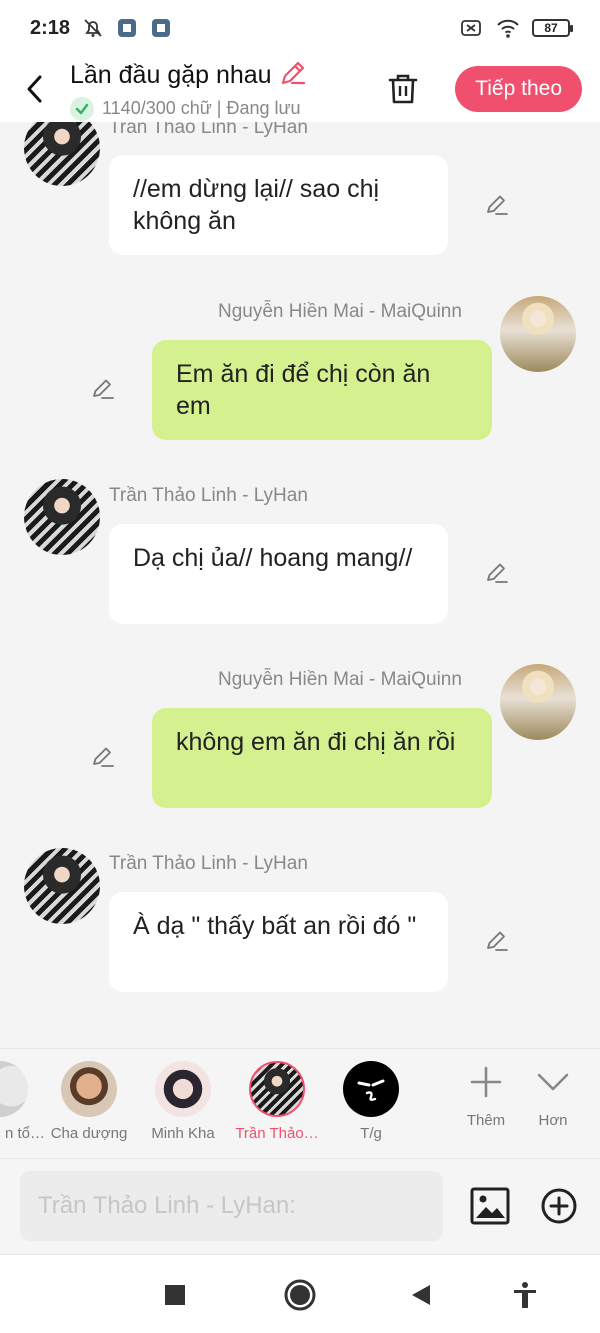 This screenshot has height=1333, width=600. I want to click on message-bubble: //em dừng lại// sao chị không ăn, so click(278, 205).